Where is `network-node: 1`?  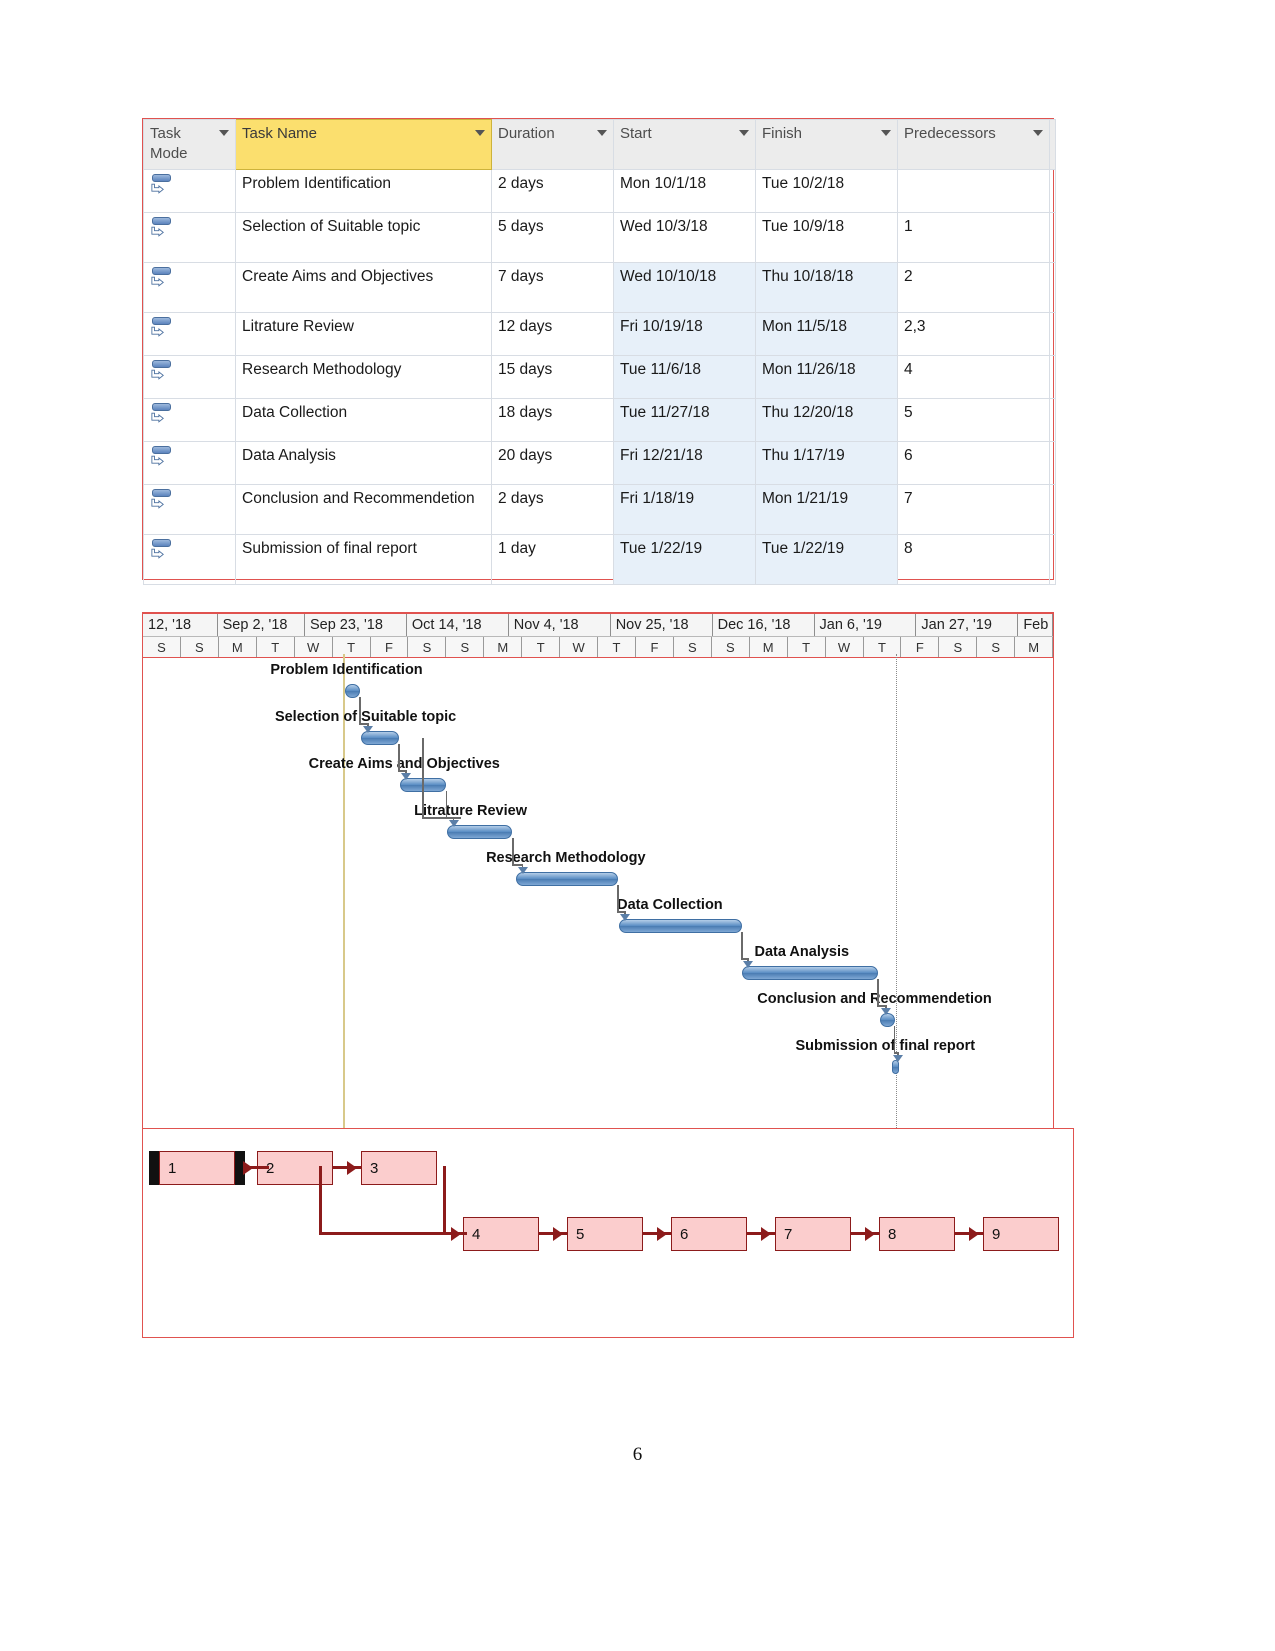
network-node: 1 is located at coordinates (197, 1168).